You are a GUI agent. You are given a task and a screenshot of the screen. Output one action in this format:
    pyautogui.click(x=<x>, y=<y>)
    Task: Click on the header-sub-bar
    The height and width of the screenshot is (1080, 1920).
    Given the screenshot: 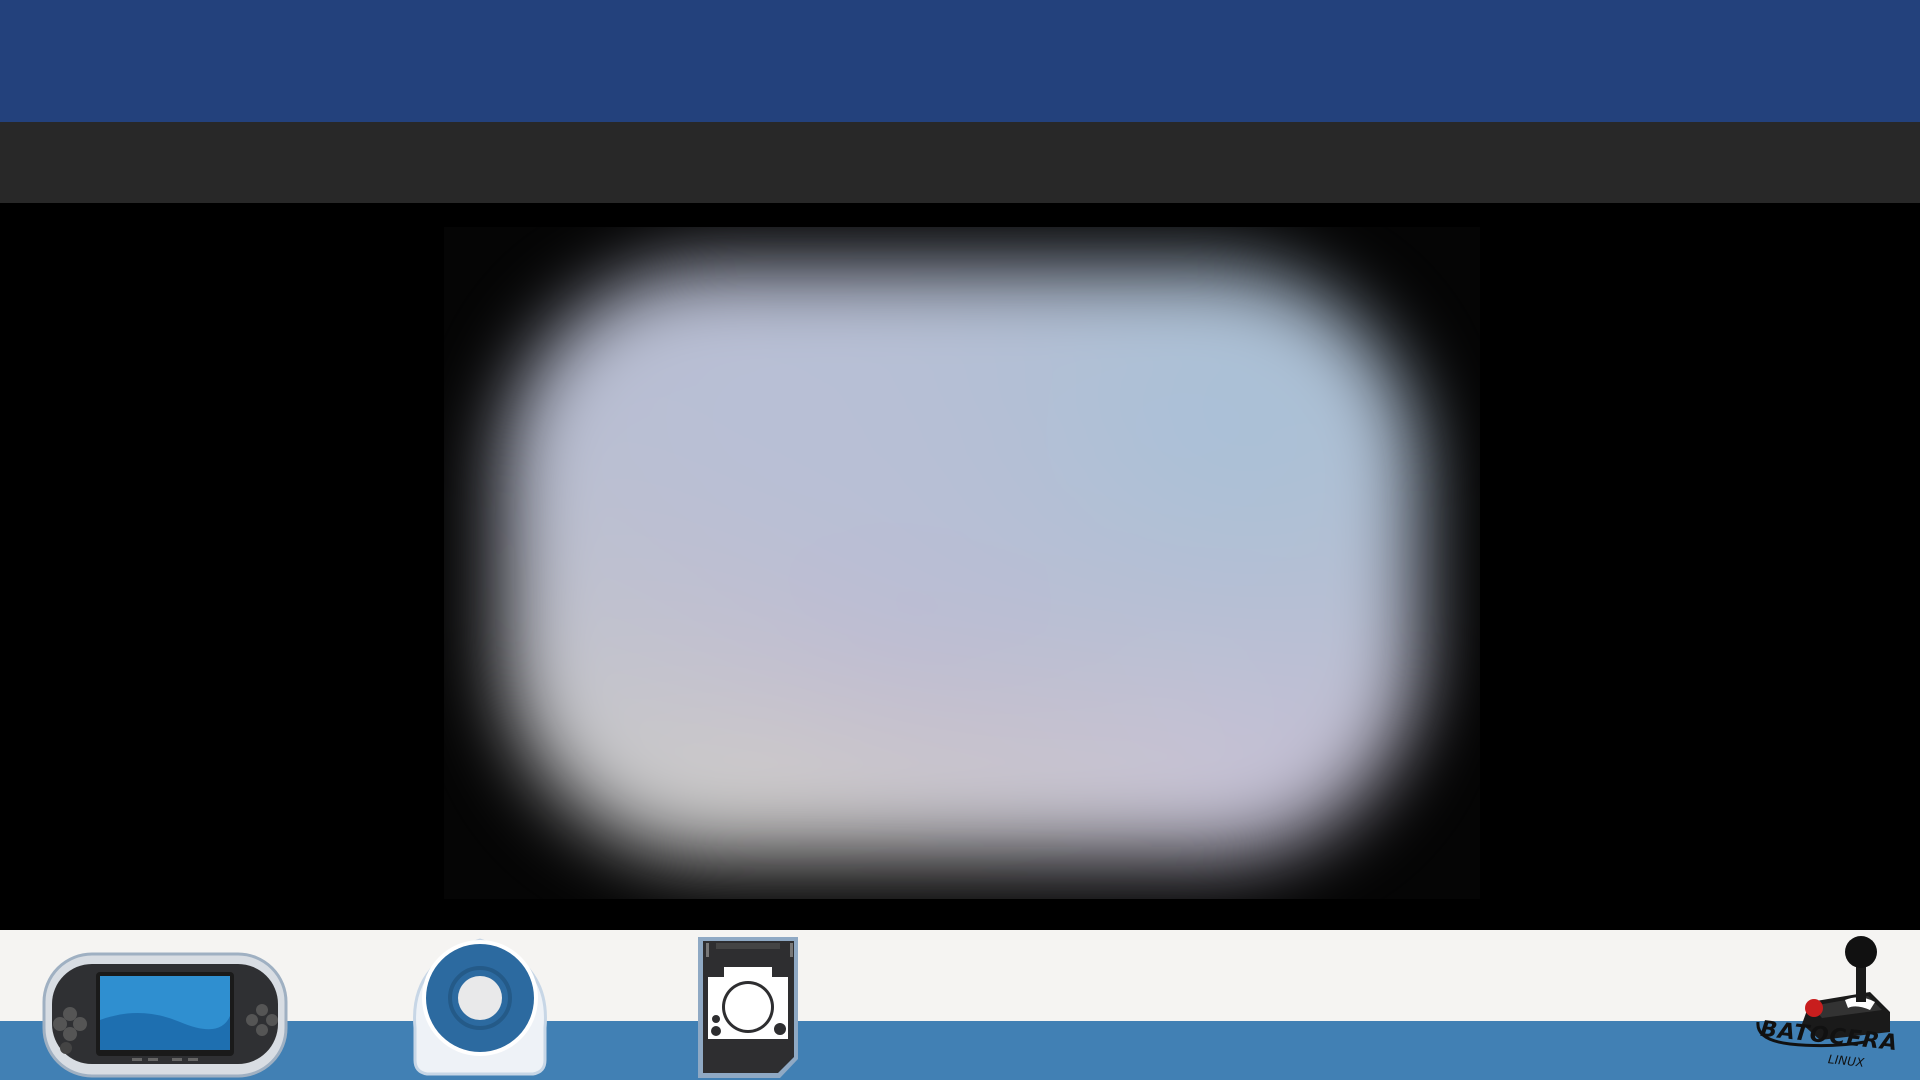 What is the action you would take?
    pyautogui.click(x=960, y=162)
    